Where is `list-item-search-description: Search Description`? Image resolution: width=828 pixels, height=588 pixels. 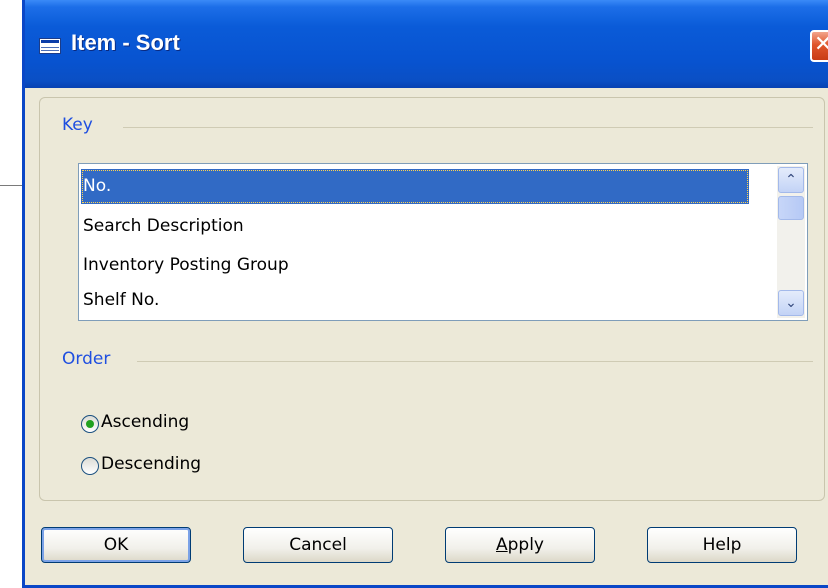 list-item-search-description: Search Description is located at coordinates (415, 226).